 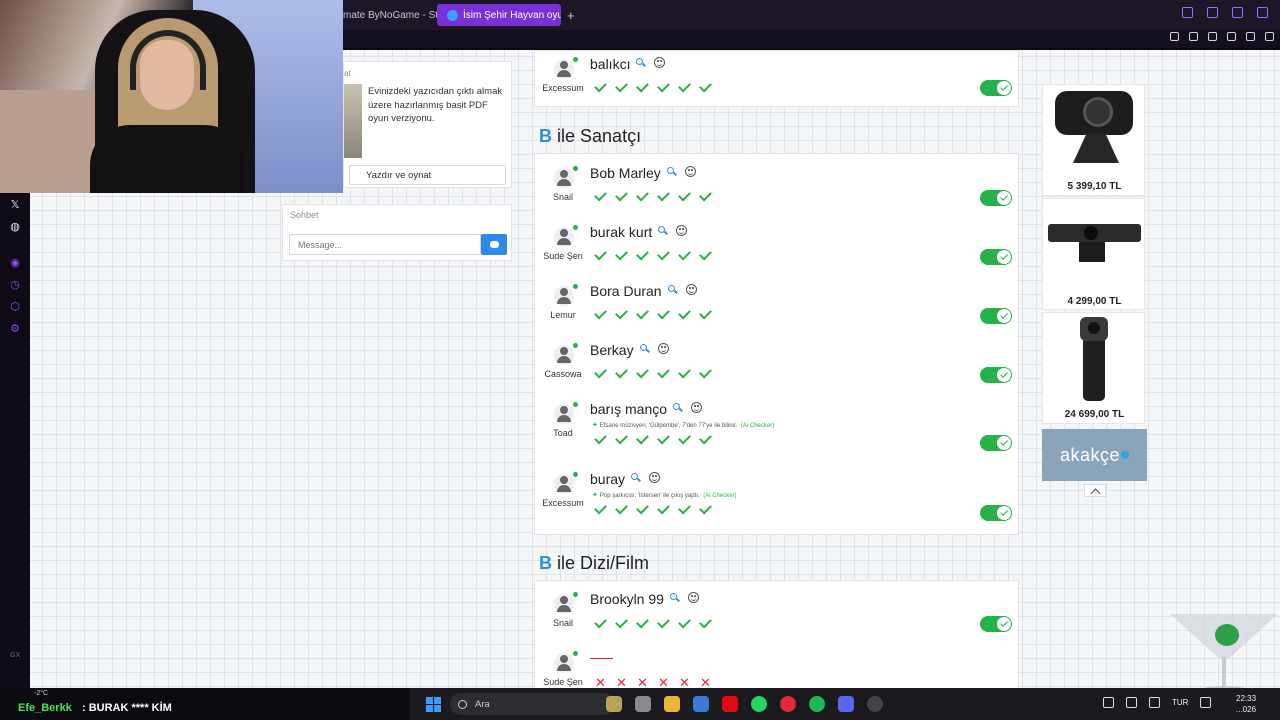 What do you see at coordinates (499, 15) in the screenshot?
I see `tab-isim-sehir-hayvan: İsim Şehir Hayvan oyunu` at bounding box center [499, 15].